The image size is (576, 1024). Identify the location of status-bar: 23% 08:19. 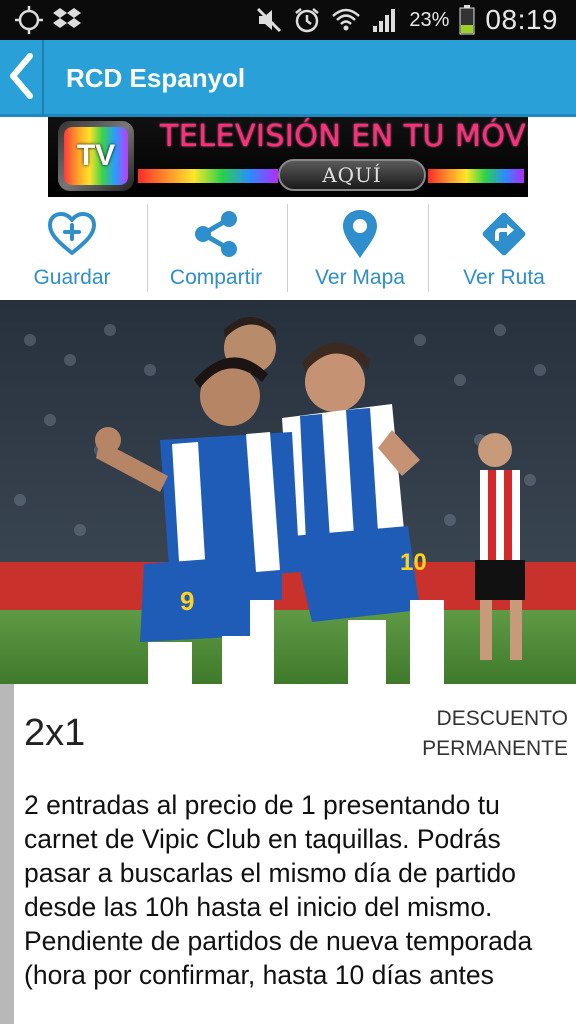
(288, 20).